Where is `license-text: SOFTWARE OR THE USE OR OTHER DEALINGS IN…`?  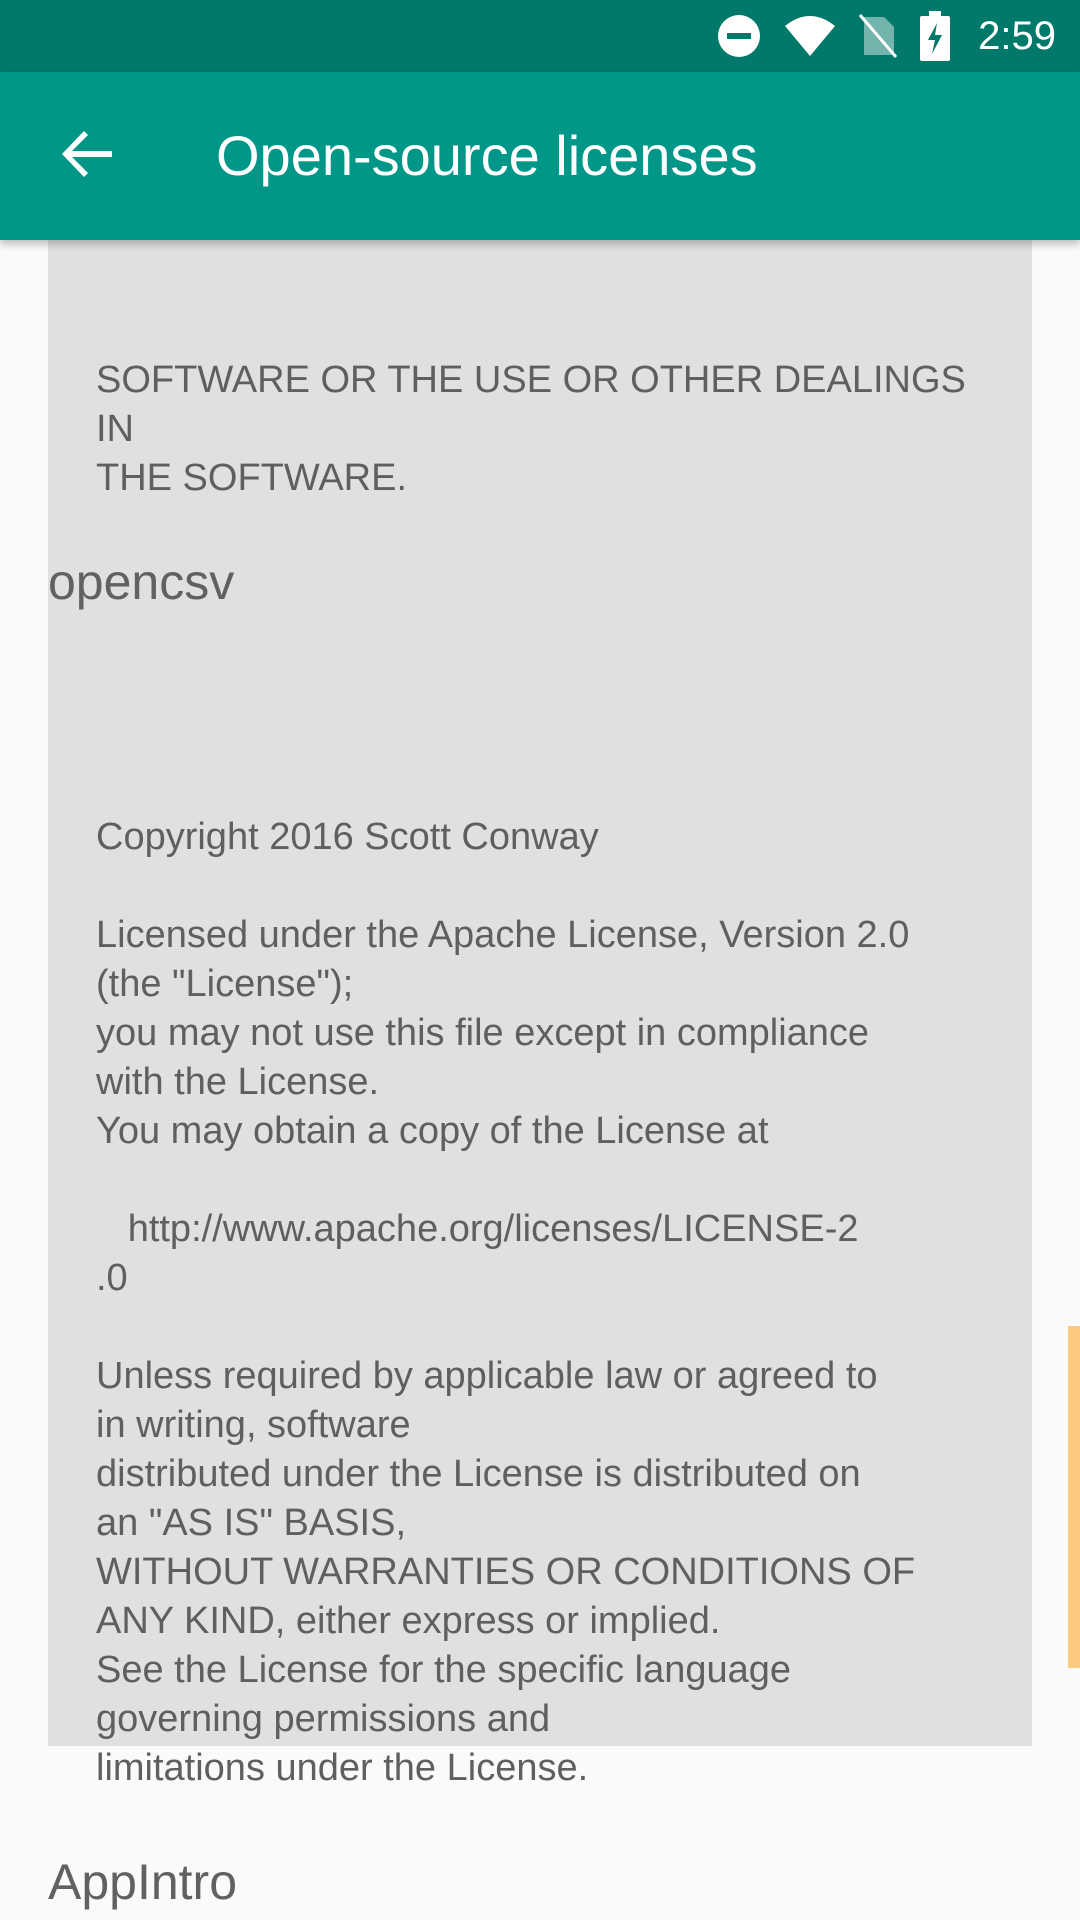
license-text: SOFTWARE OR THE USE OR OTHER DEALINGS IN… is located at coordinates (531, 429).